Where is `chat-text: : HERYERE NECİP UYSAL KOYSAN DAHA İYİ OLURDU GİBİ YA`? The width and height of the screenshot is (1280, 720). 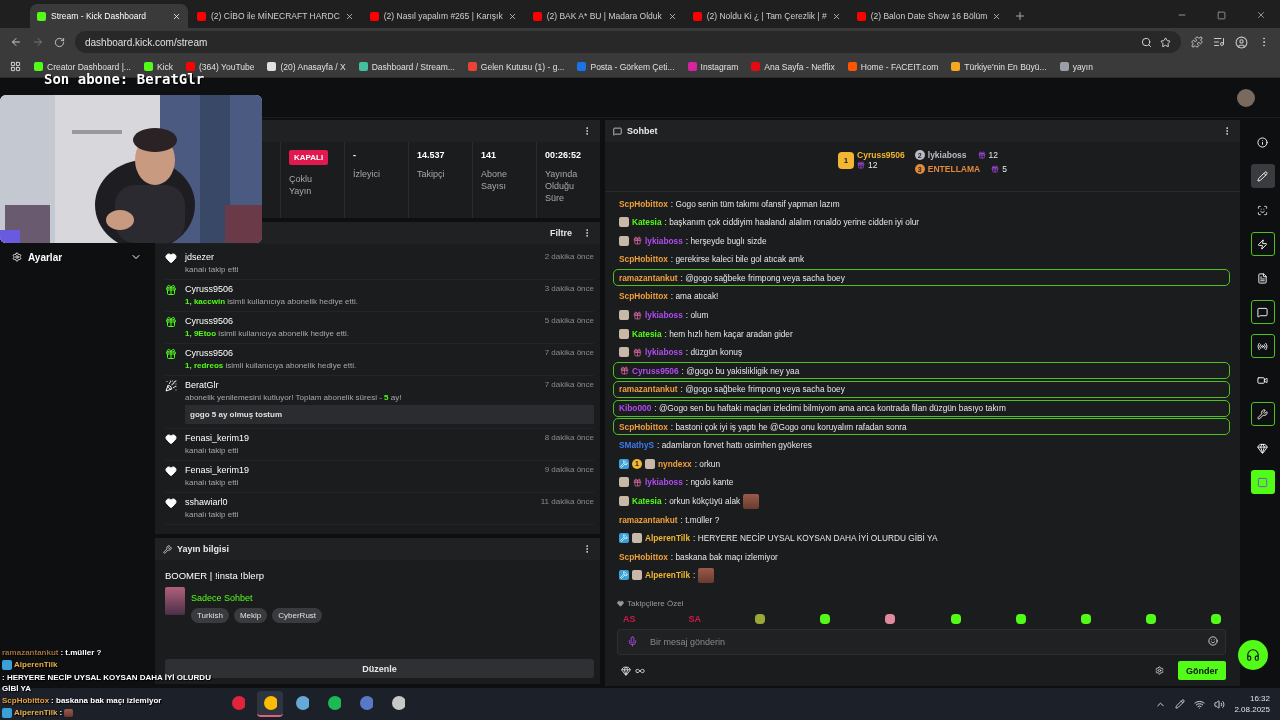 chat-text: : HERYERE NECİP UYSAL KOYSAN DAHA İYİ OLURDU GİBİ YA is located at coordinates (815, 538).